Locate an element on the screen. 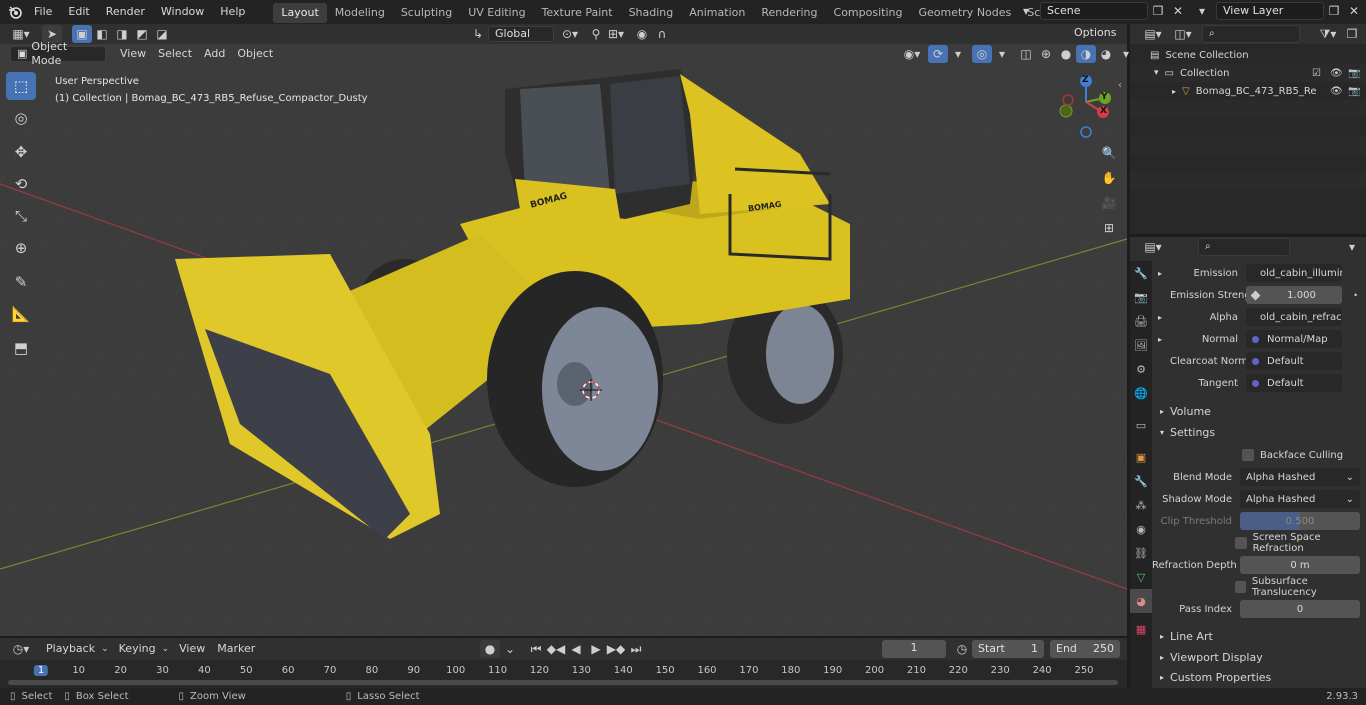  viewport-menu-view: View is located at coordinates (133, 54).